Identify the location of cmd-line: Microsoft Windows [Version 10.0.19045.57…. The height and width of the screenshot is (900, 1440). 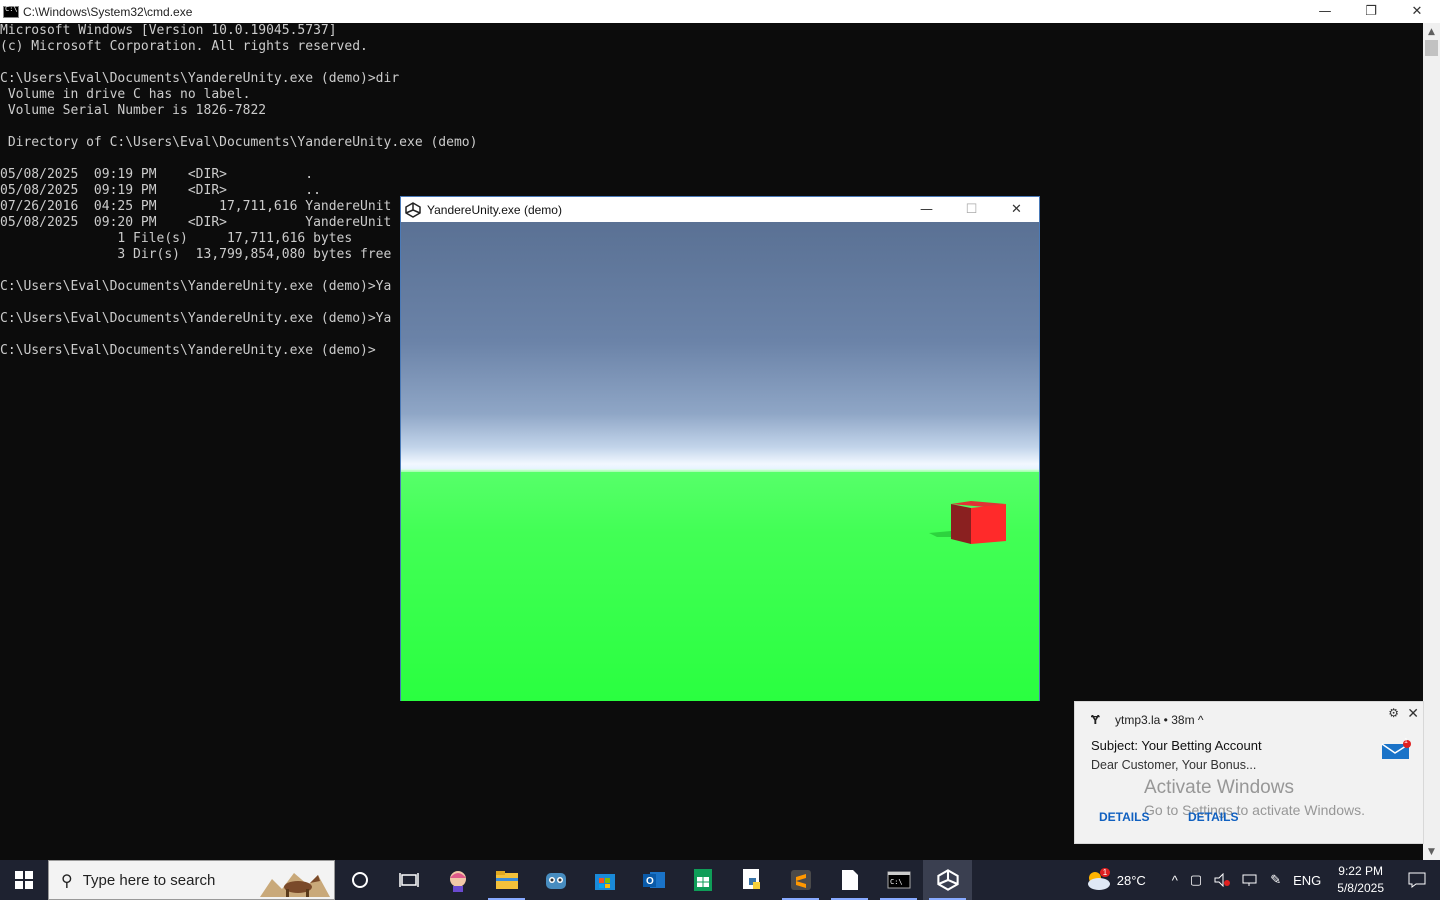
(168, 30).